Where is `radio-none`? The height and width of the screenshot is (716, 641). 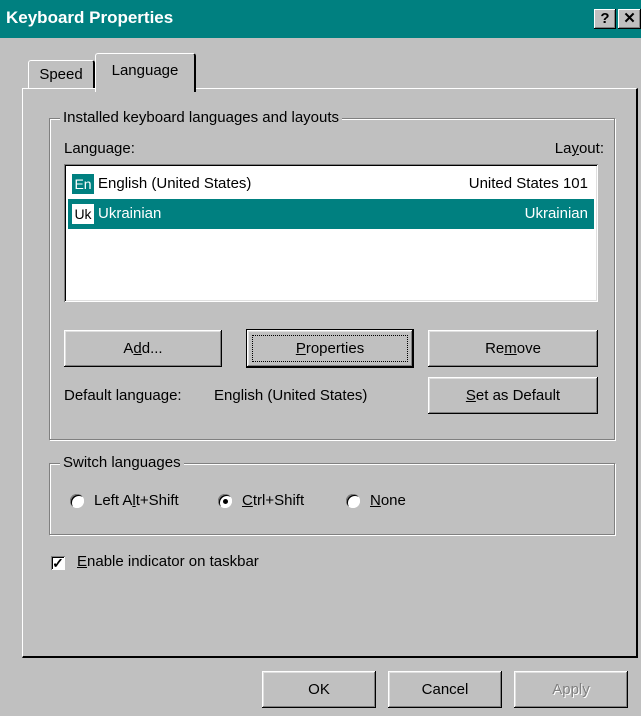 radio-none is located at coordinates (353, 501).